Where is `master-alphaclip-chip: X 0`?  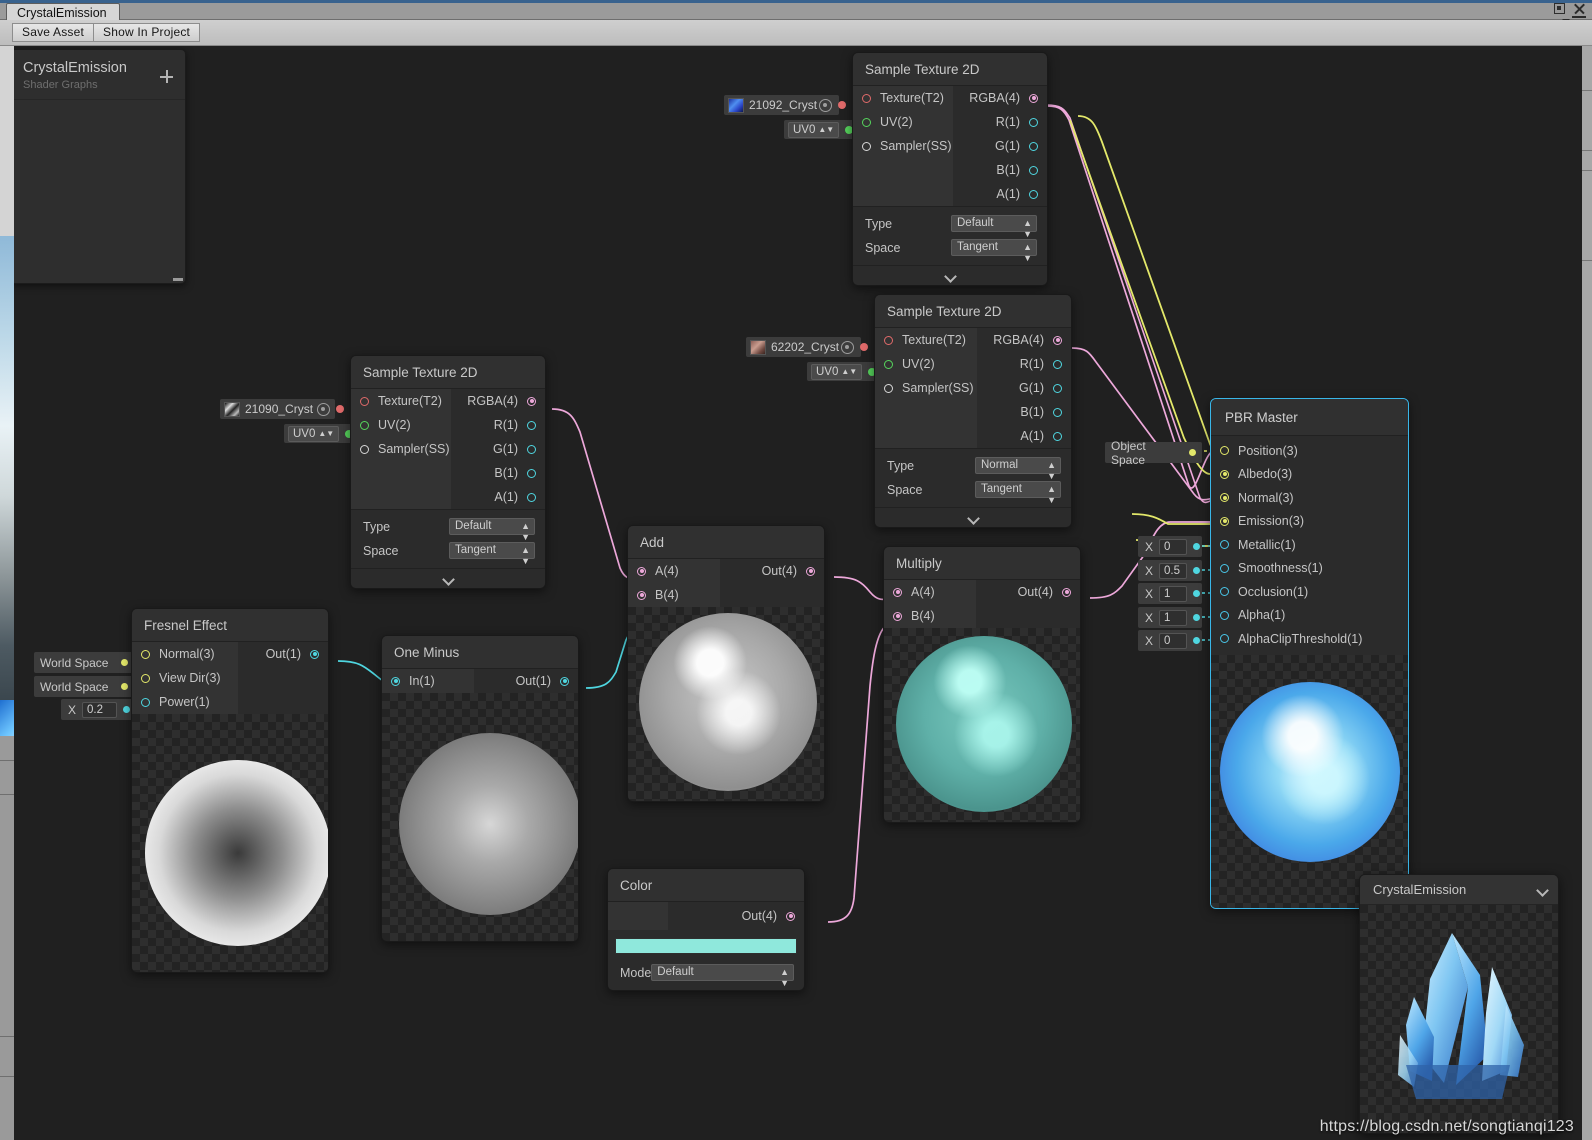 master-alphaclip-chip: X 0 is located at coordinates (1170, 640).